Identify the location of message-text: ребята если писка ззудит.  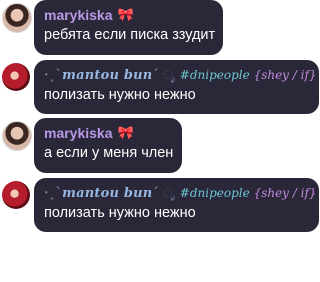
(130, 35).